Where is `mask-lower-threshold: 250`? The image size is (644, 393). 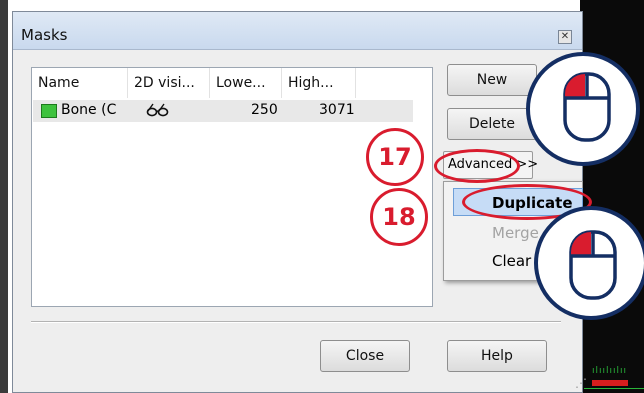 mask-lower-threshold: 250 is located at coordinates (264, 110).